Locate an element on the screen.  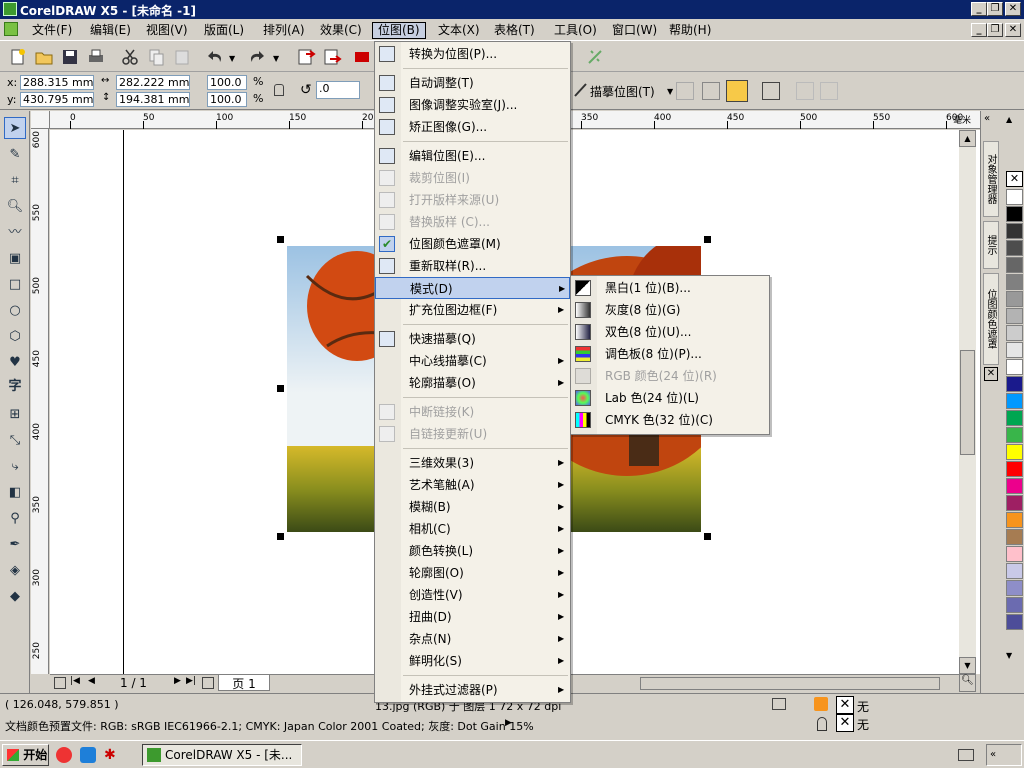
menu-1: 编辑(E) is located at coordinates (110, 30).